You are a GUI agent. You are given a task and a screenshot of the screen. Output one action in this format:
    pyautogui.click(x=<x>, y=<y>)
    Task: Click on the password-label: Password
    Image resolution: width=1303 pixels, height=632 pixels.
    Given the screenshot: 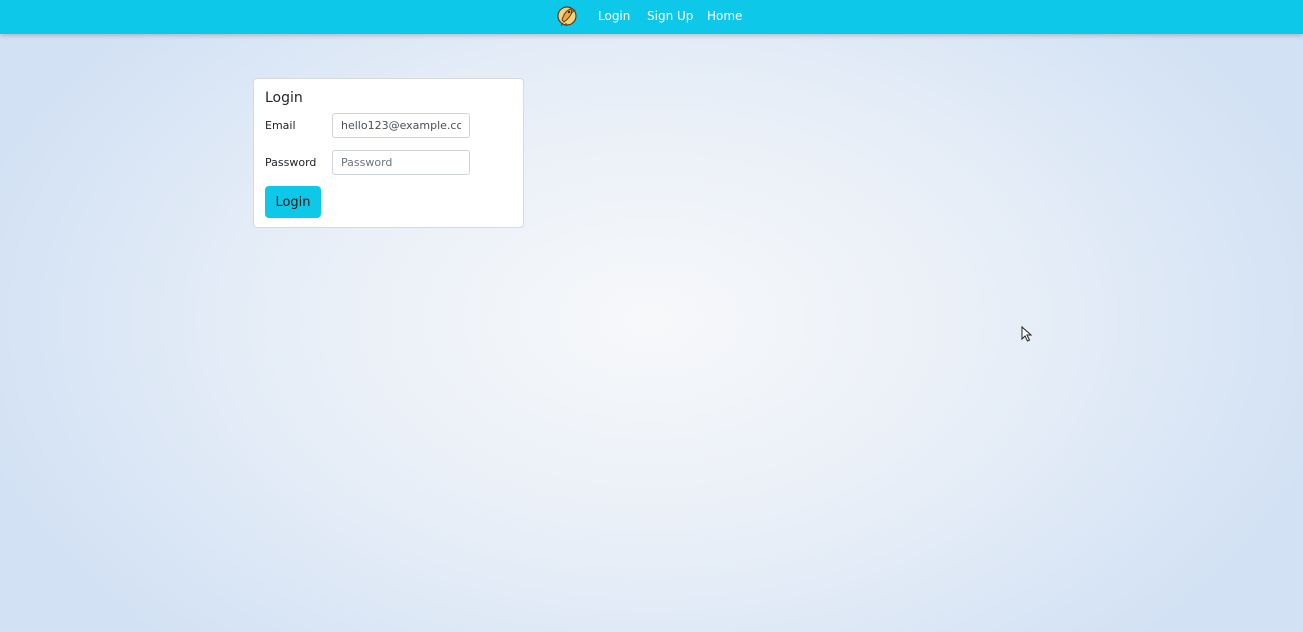 What is the action you would take?
    pyautogui.click(x=291, y=162)
    